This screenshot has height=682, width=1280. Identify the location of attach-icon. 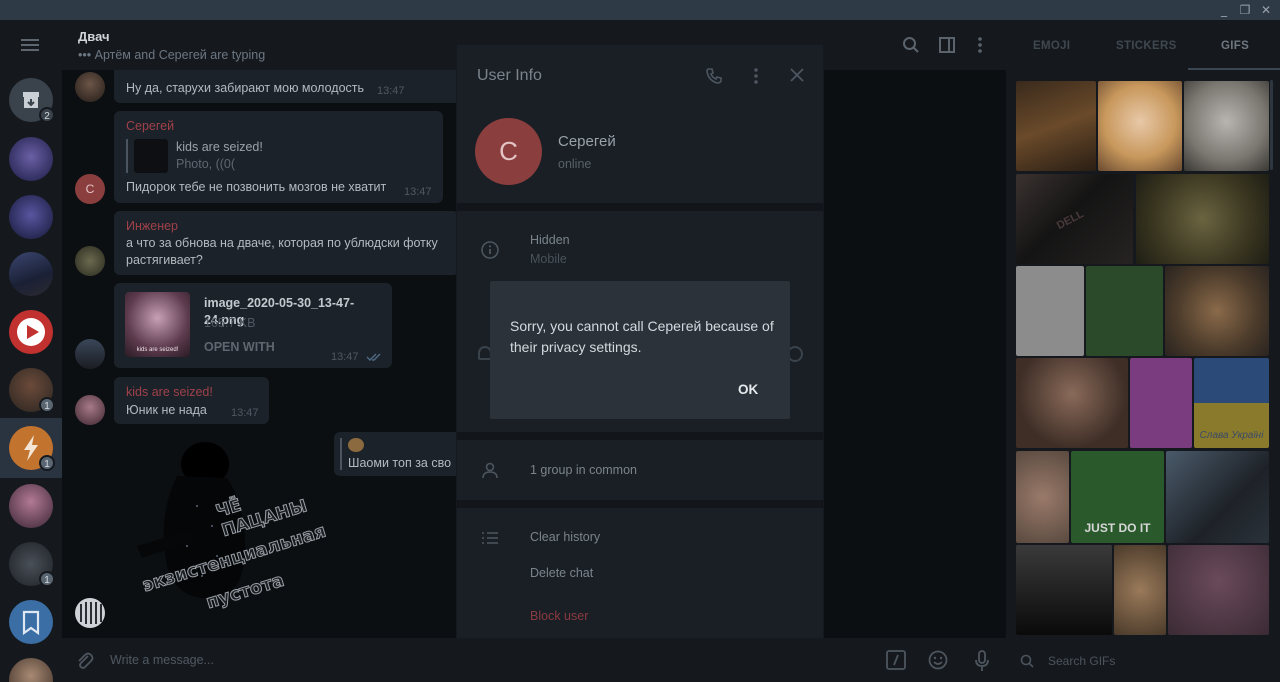
(84, 662).